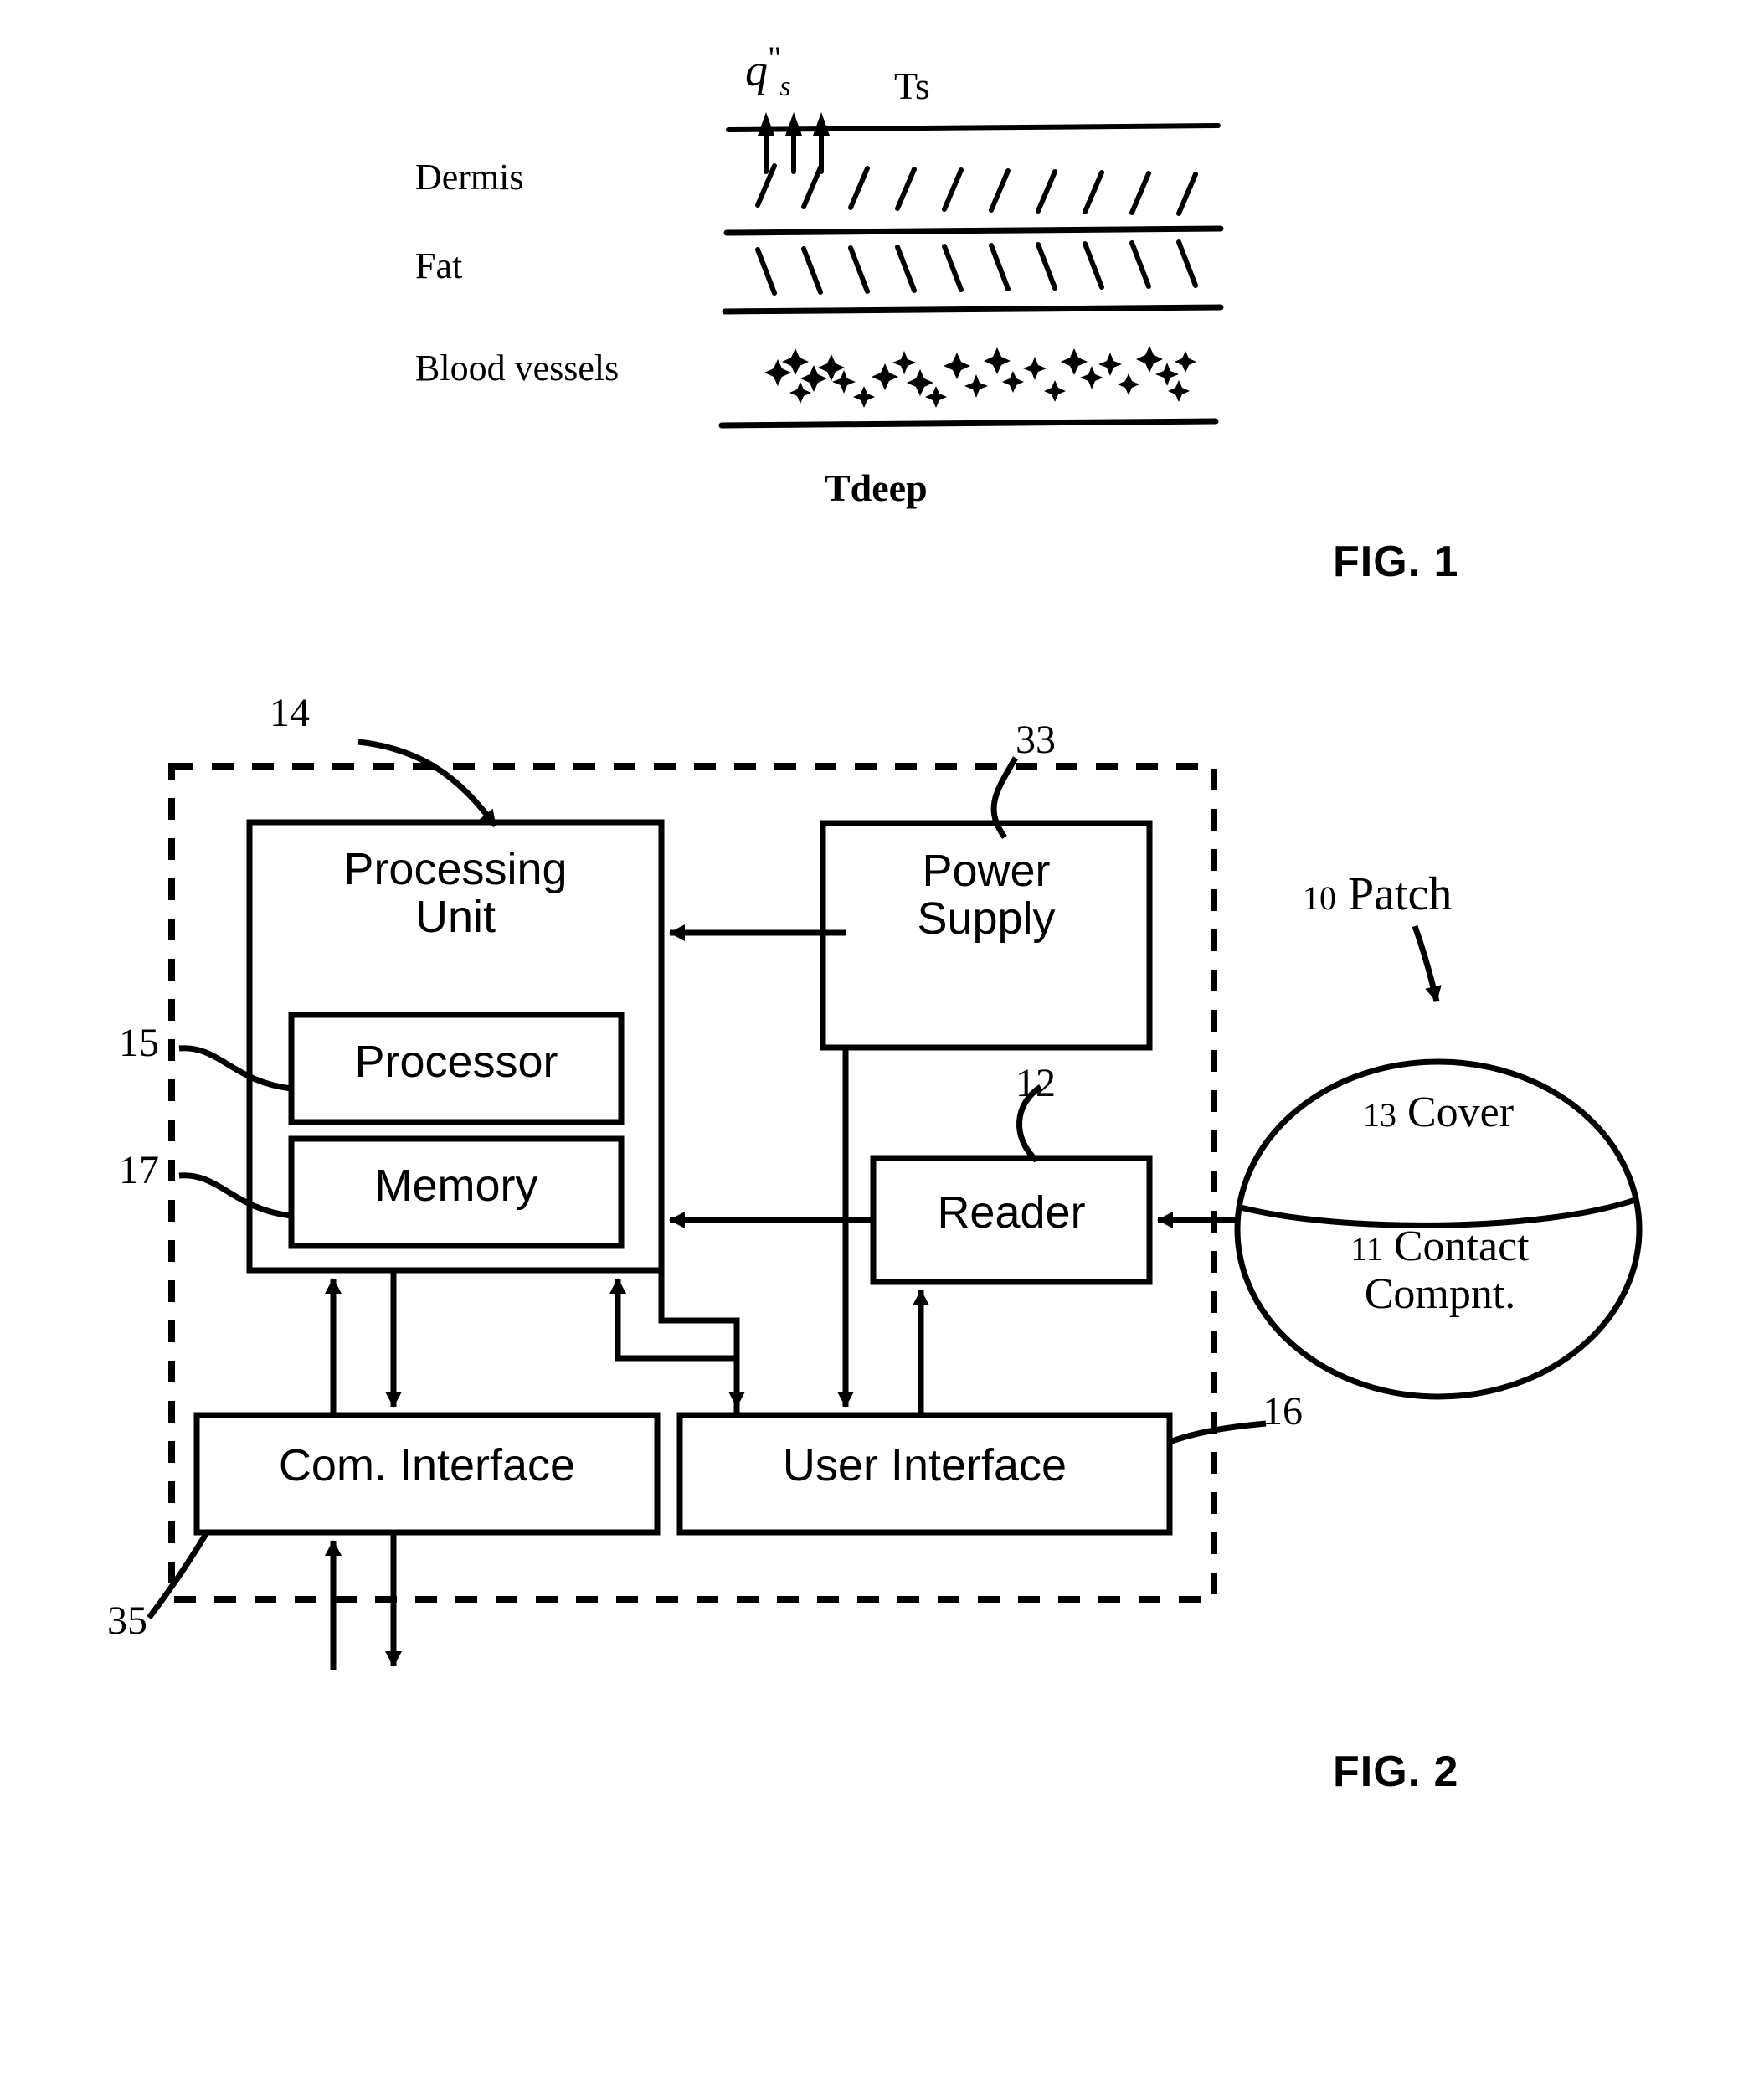  Describe the element at coordinates (1283, 1411) in the screenshot. I see `ref-numeral-16: 16` at that location.